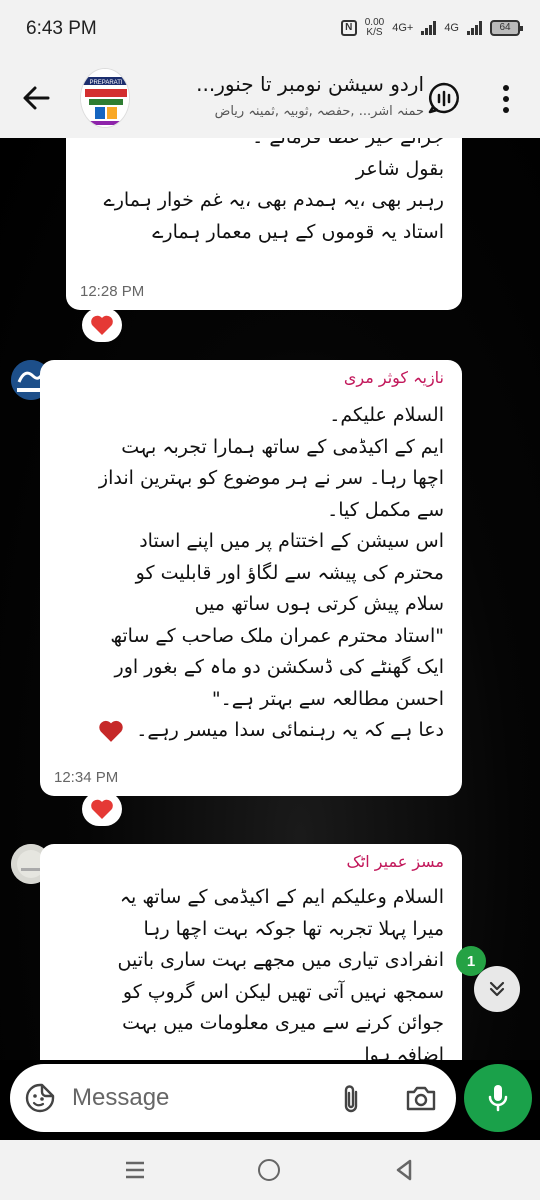  What do you see at coordinates (374, 32) in the screenshot?
I see `speed-unit: K/S` at bounding box center [374, 32].